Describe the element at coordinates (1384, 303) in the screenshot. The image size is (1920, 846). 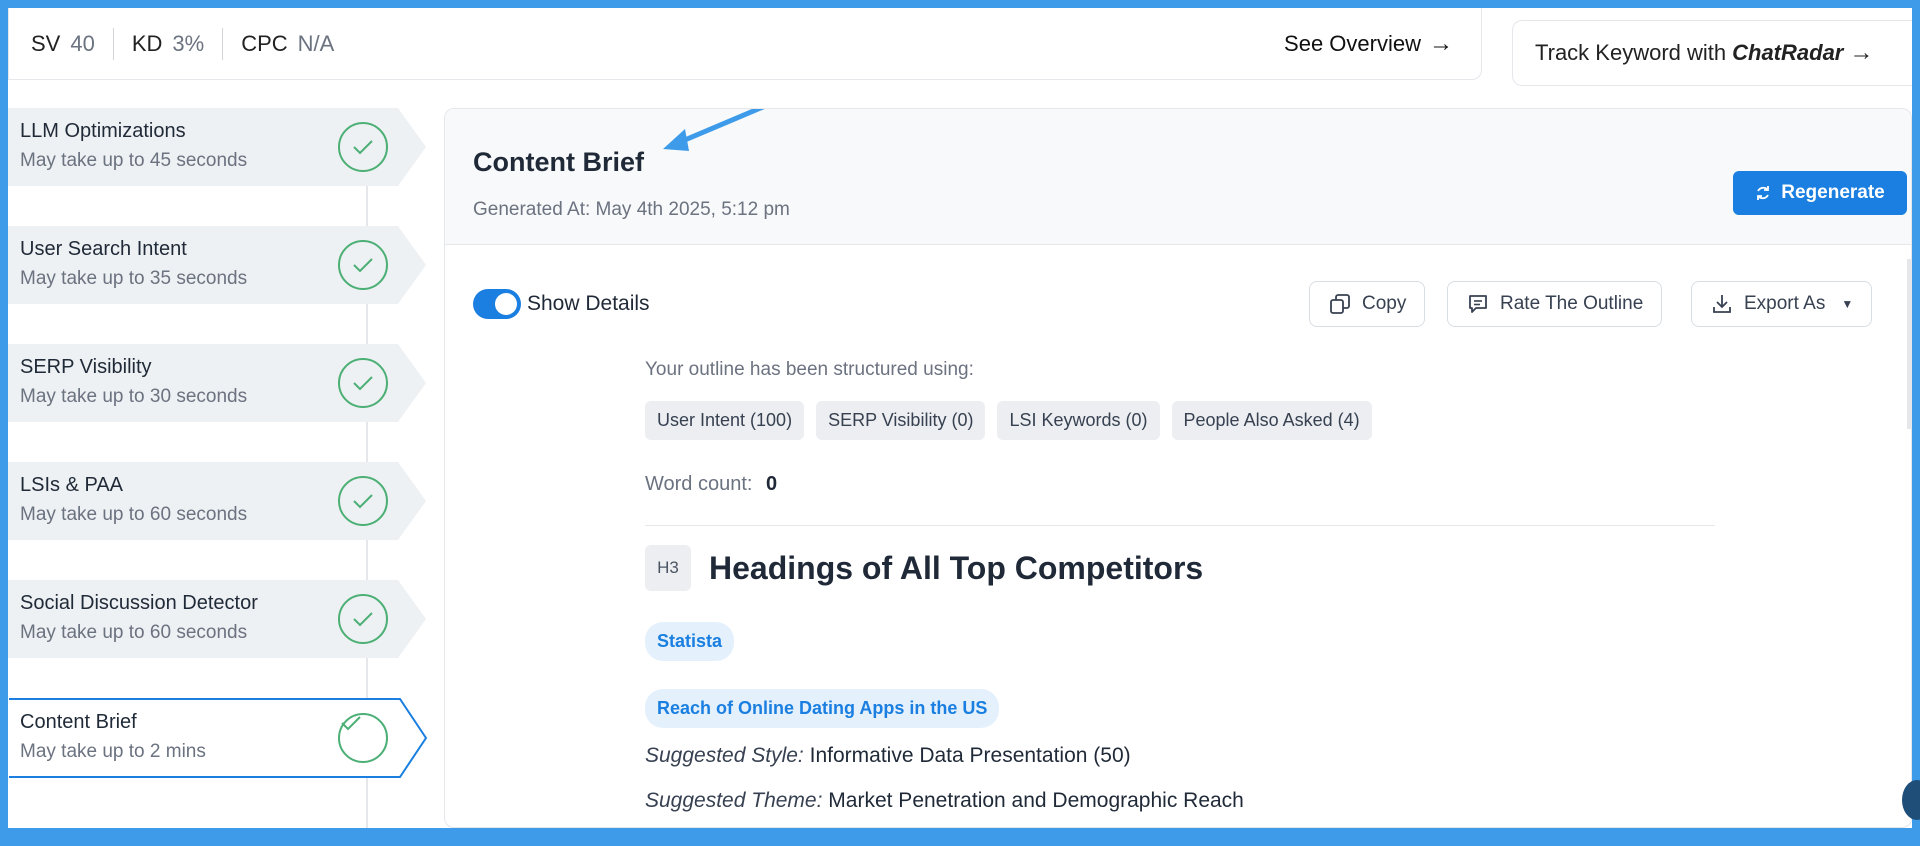
I see `copy-label: Copy` at that location.